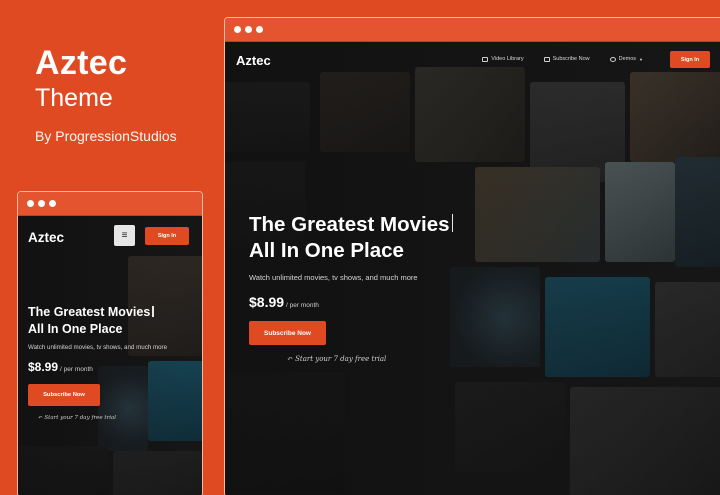 The width and height of the screenshot is (720, 495). I want to click on nav-subscribe-now-label: Subscribe Now, so click(571, 59).